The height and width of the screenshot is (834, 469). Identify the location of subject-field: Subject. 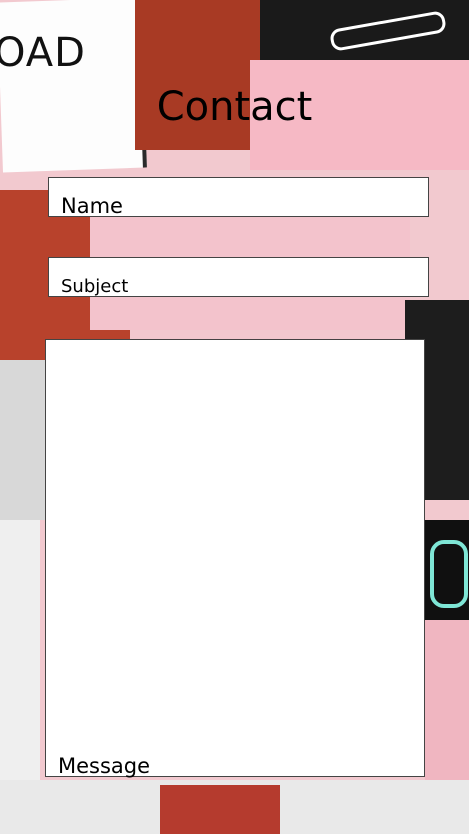
(238, 277).